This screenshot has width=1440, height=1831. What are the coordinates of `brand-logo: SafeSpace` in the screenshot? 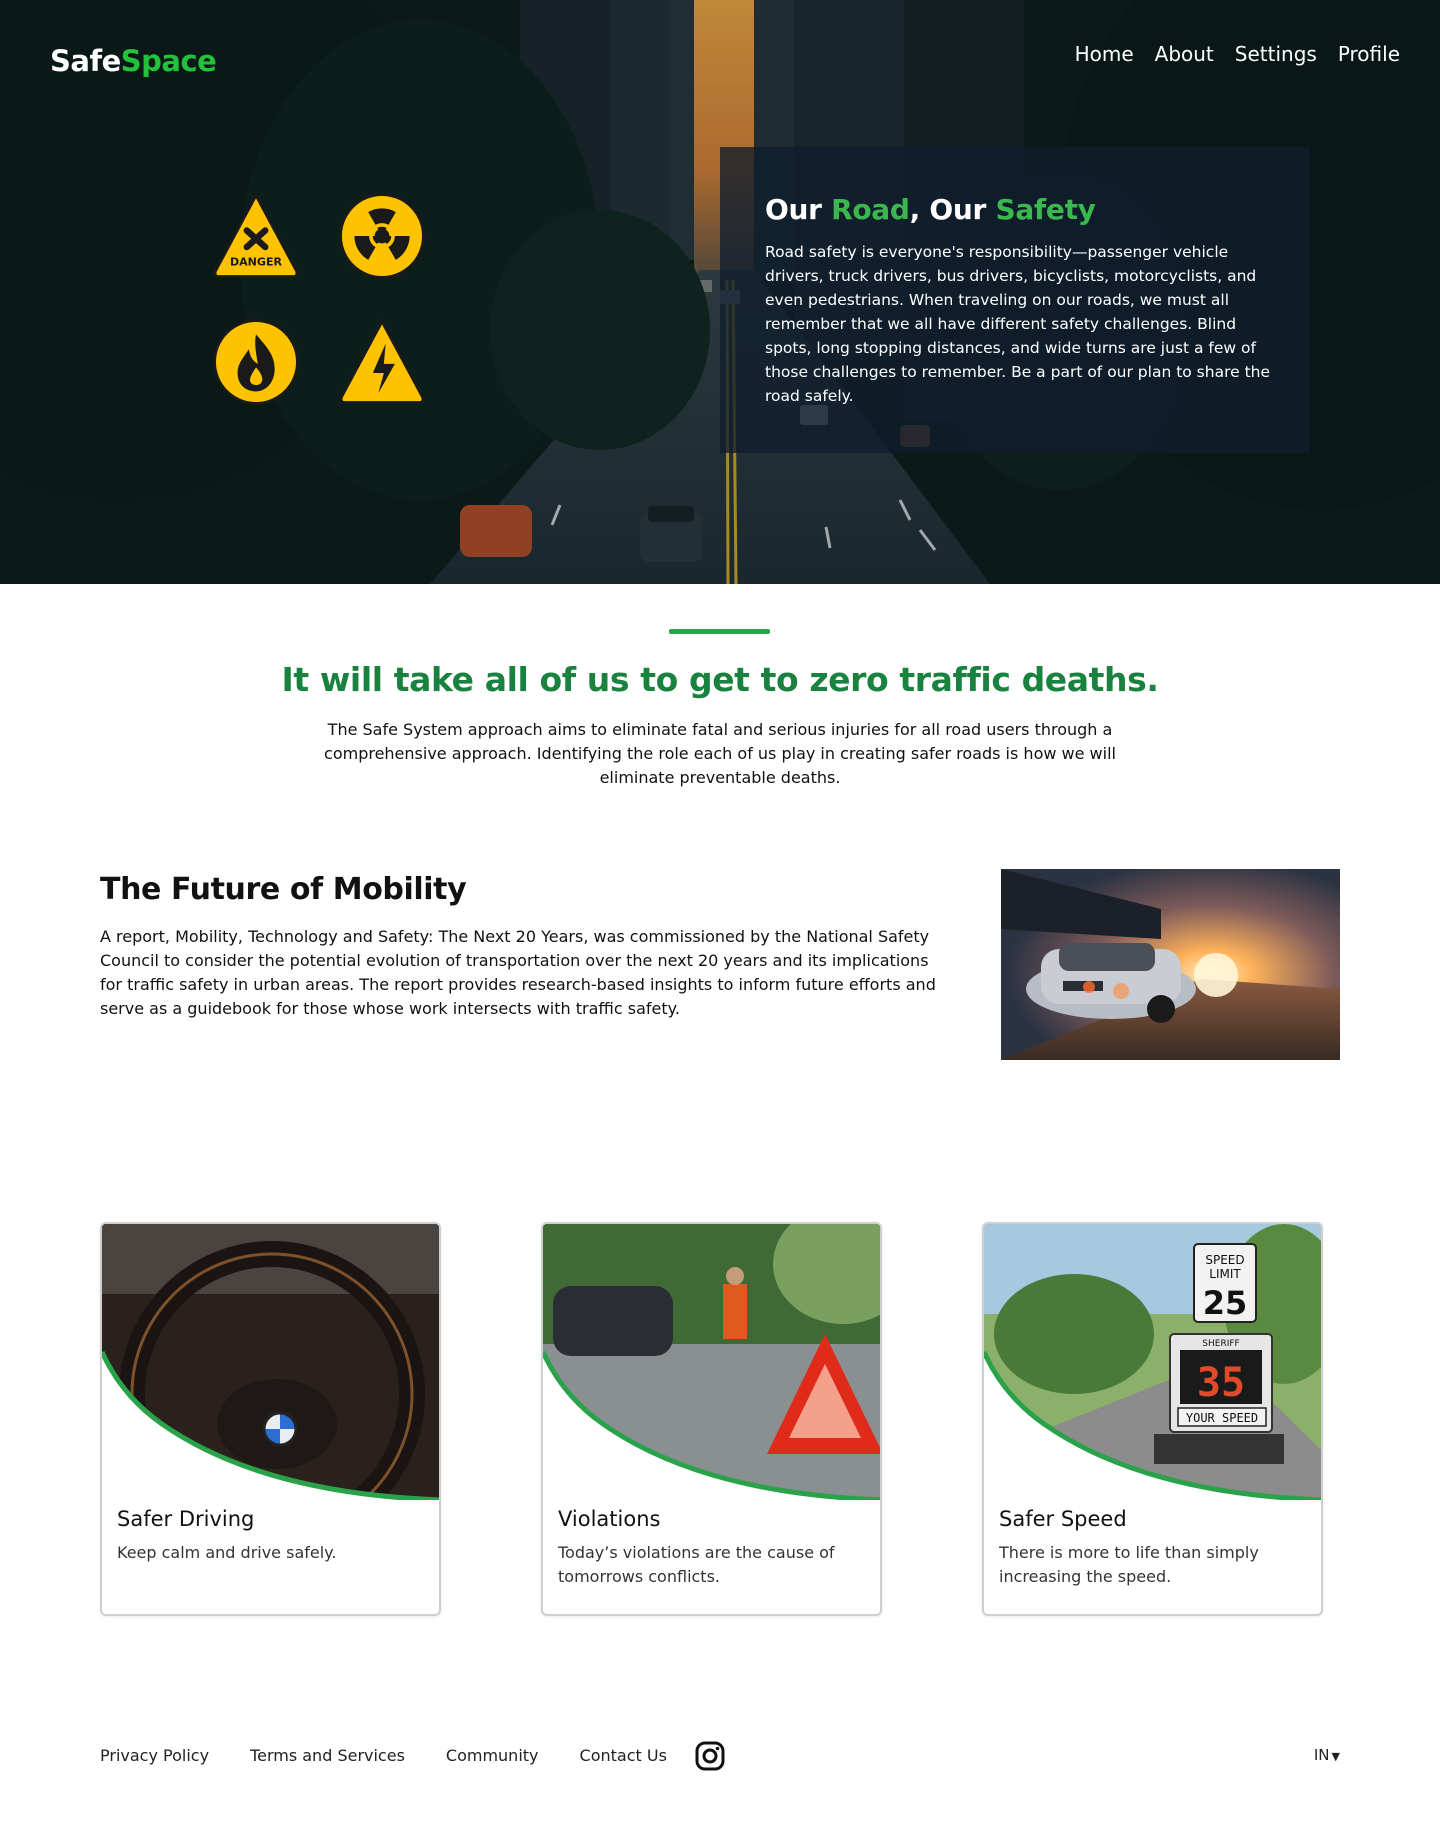 It's located at (133, 61).